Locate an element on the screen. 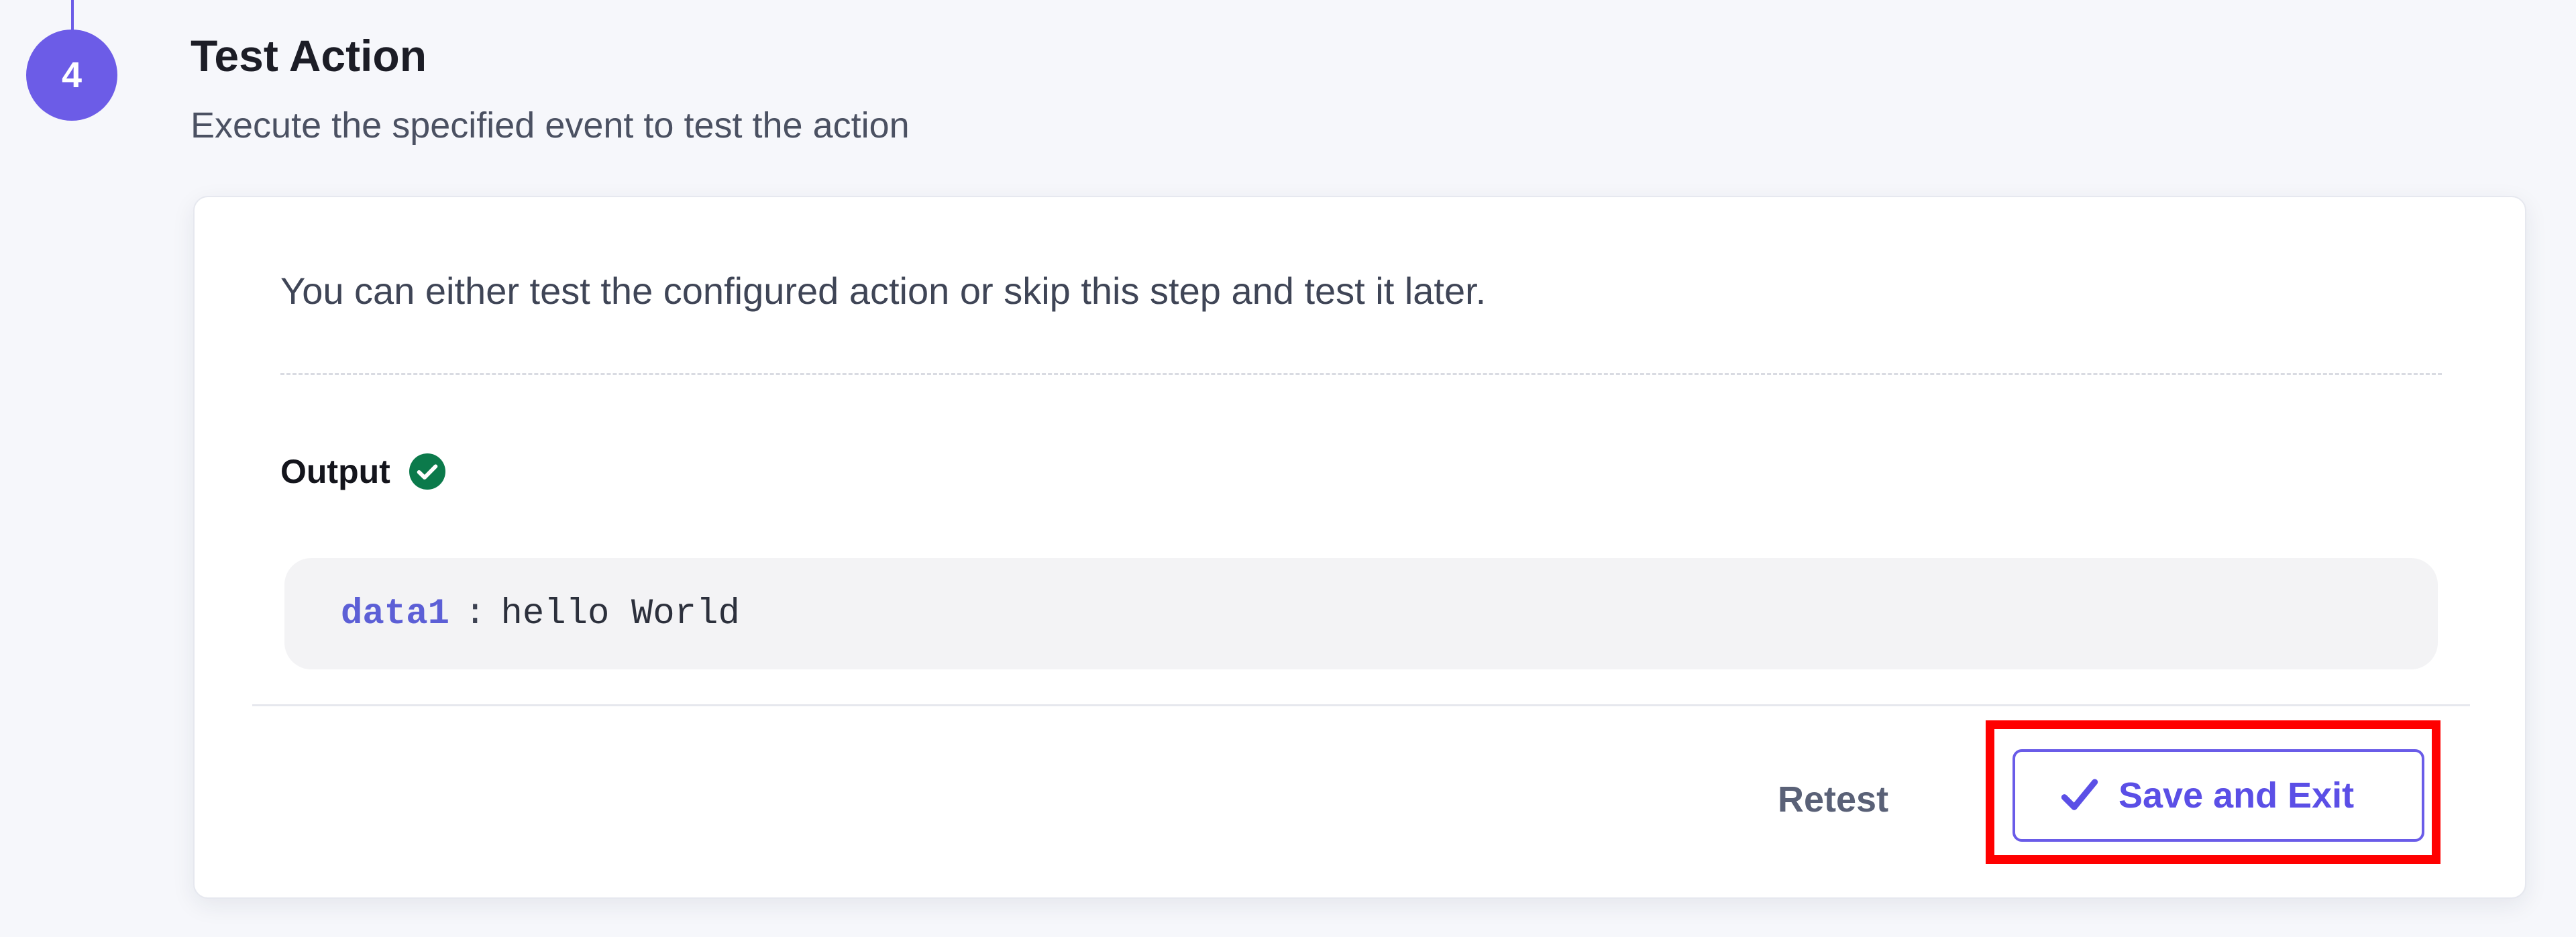 This screenshot has width=2576, height=937. checkmark-icon is located at coordinates (2079, 794).